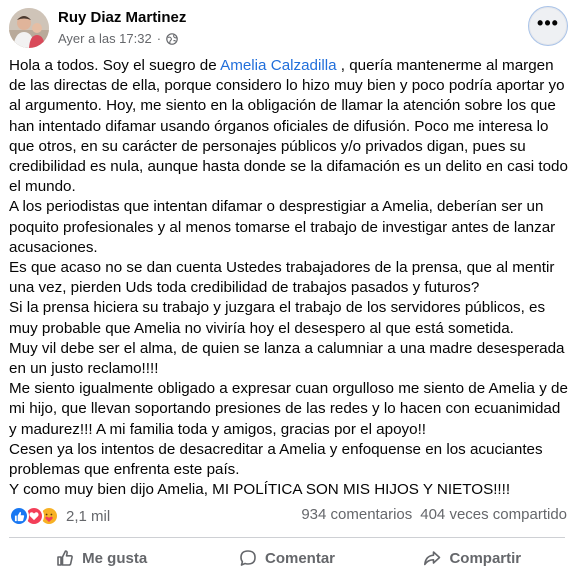 The width and height of the screenshot is (574, 575). I want to click on share-icon, so click(432, 558).